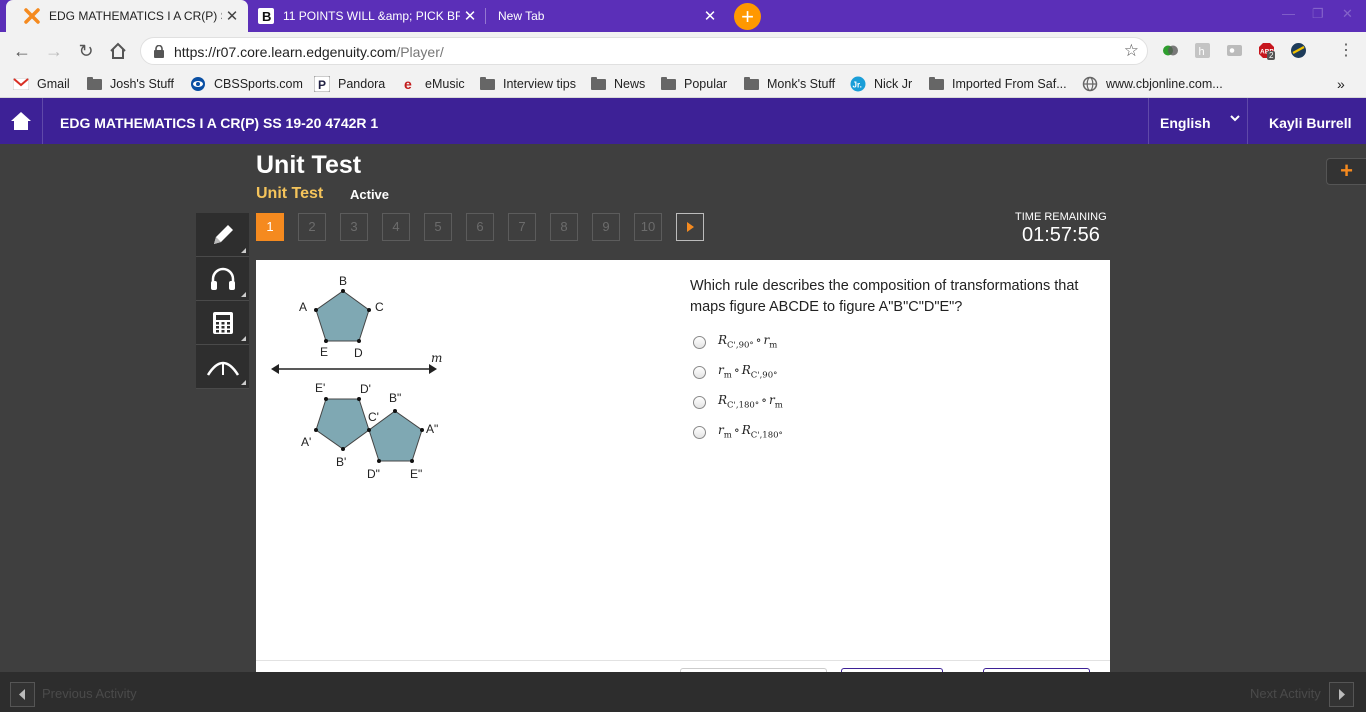 This screenshot has width=1366, height=712. Describe the element at coordinates (89, 693) in the screenshot. I see `previous-activity-label: Previous Activity` at that location.